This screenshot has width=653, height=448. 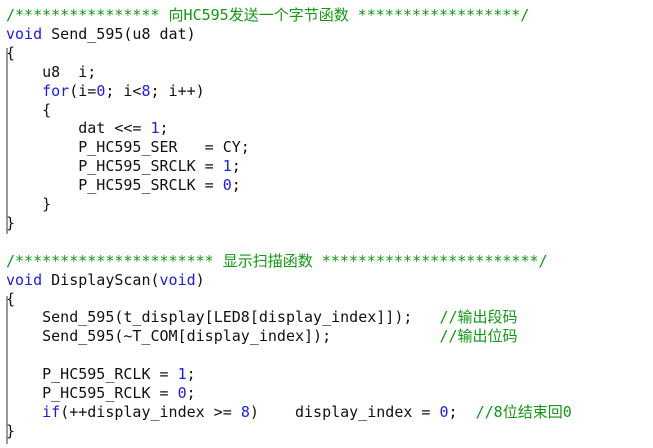 I want to click on keyword-token: for, so click(x=56, y=90).